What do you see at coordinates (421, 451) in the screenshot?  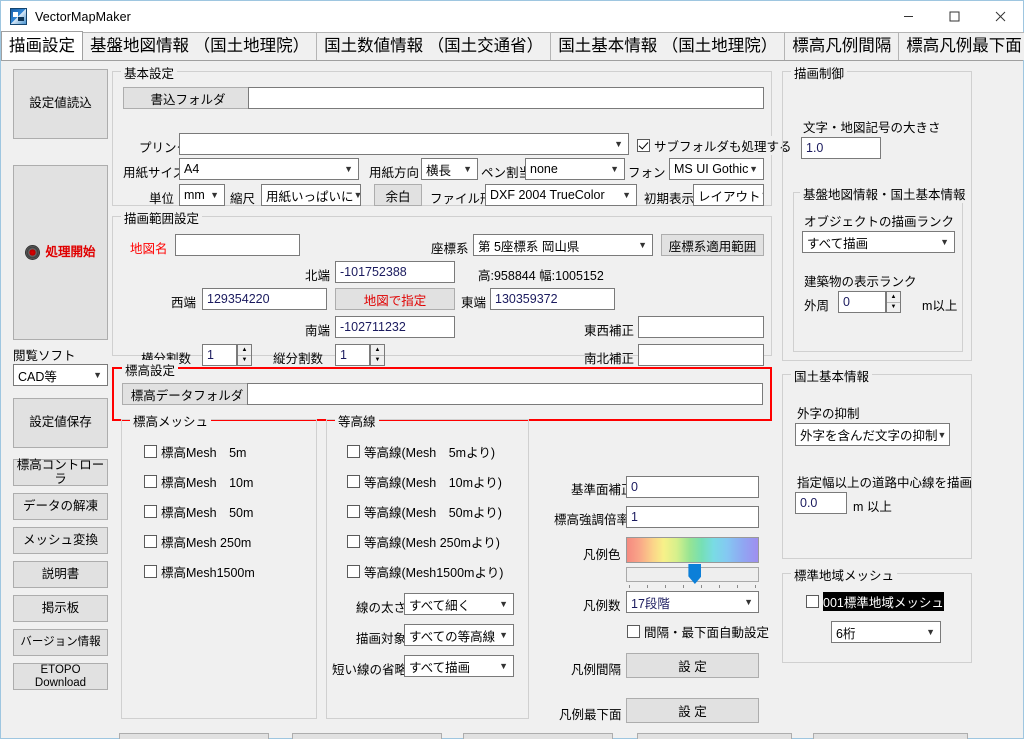 I see `contour-5m-checkbox: 等高線(Mesh 5mより)` at bounding box center [421, 451].